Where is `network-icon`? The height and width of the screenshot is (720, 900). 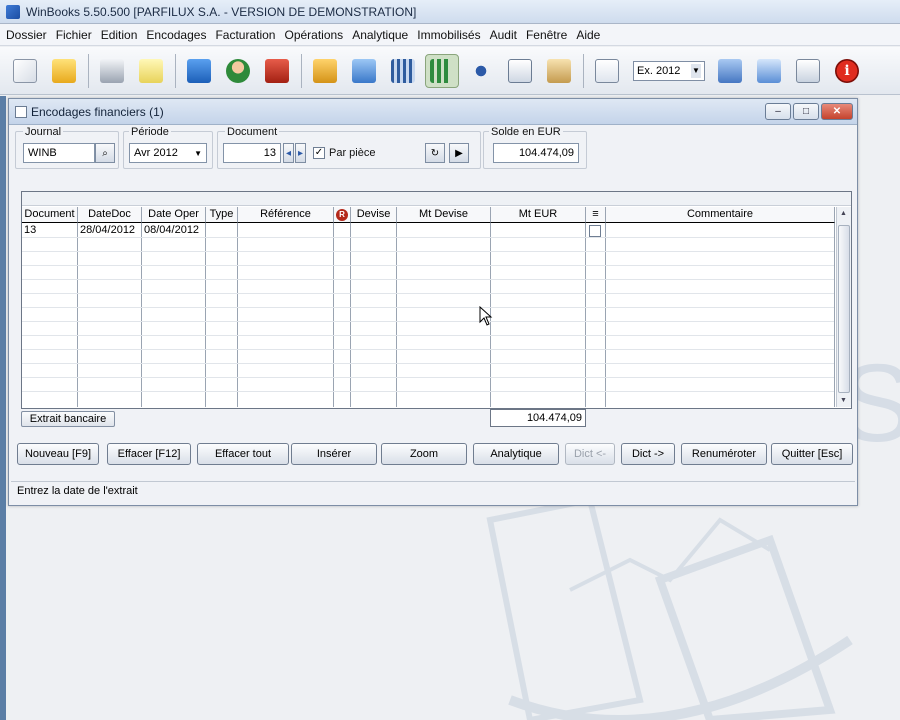 network-icon is located at coordinates (769, 71).